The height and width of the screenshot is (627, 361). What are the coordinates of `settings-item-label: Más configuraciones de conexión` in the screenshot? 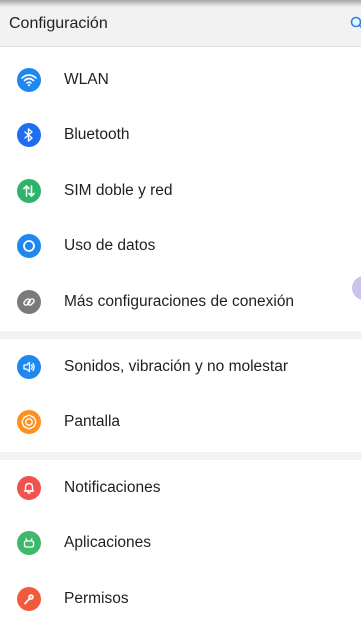 It's located at (179, 301).